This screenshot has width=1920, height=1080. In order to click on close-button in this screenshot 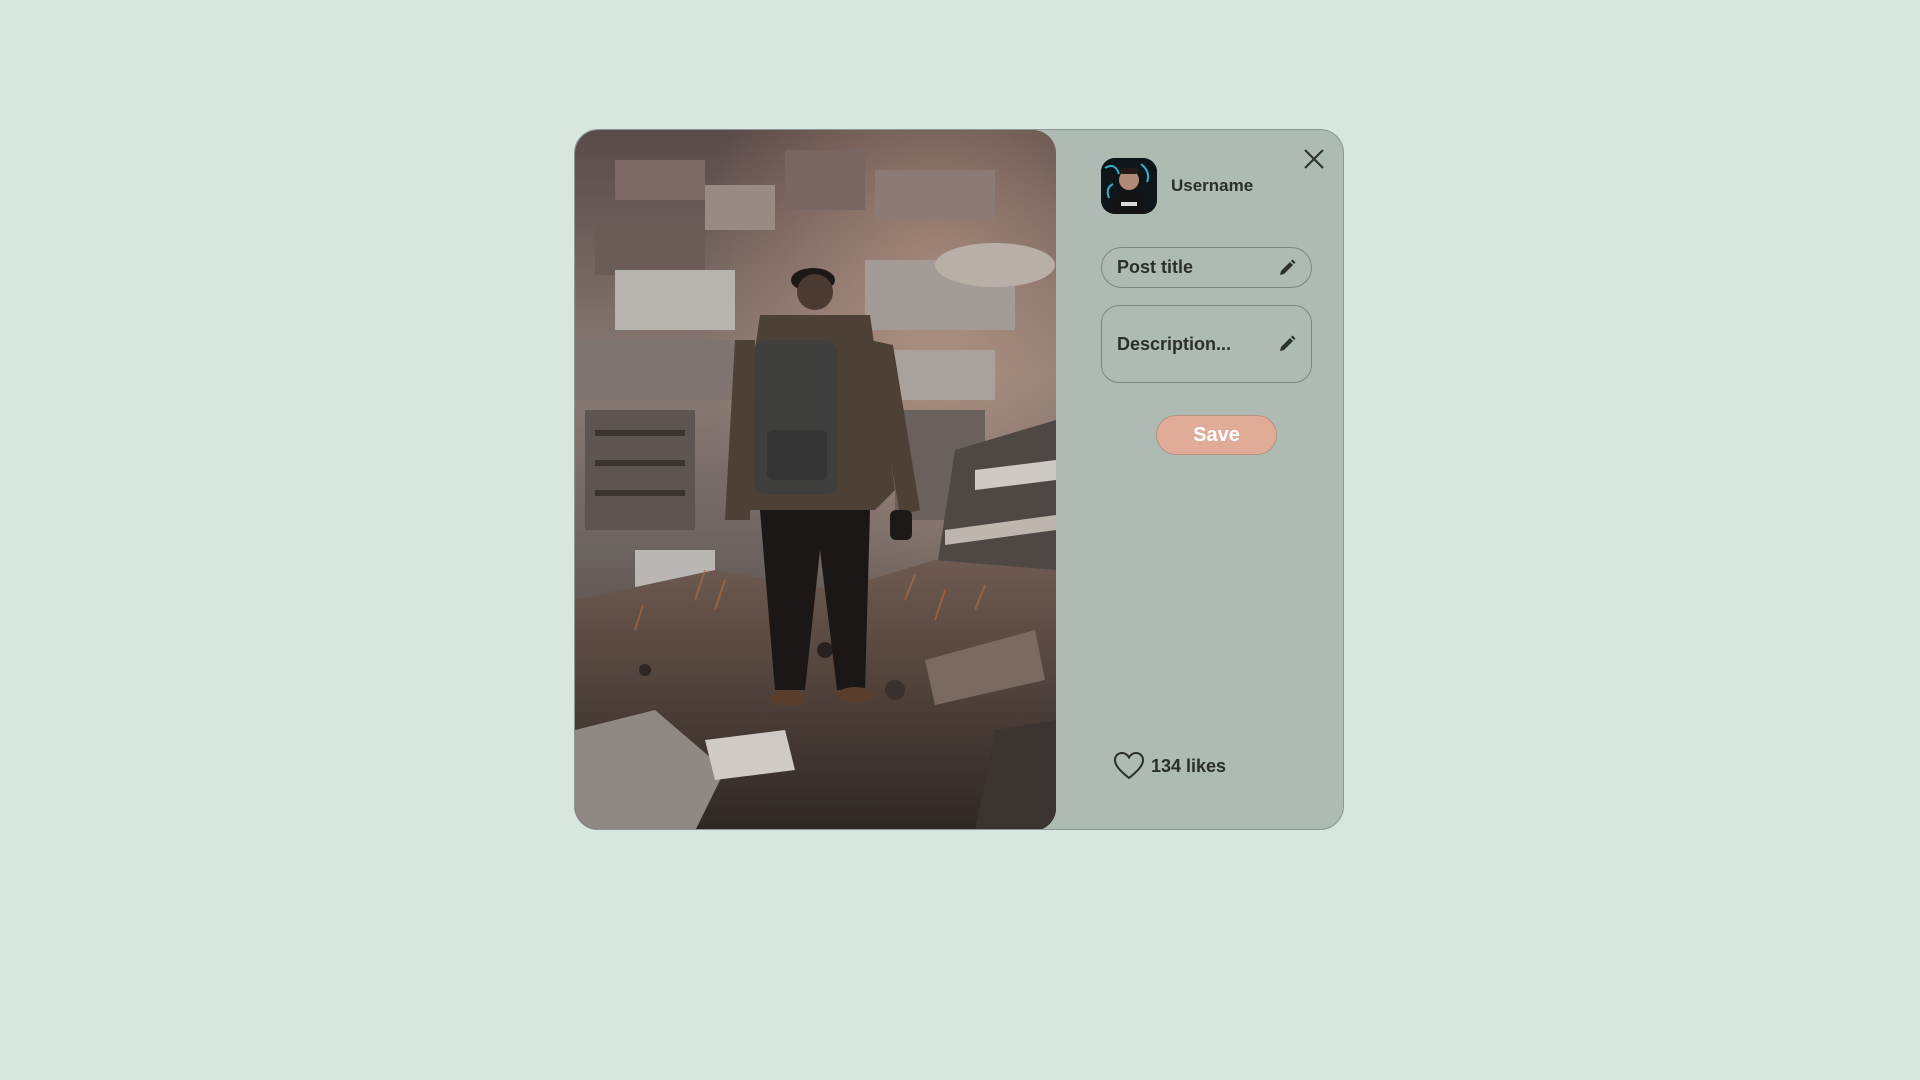, I will do `click(1314, 159)`.